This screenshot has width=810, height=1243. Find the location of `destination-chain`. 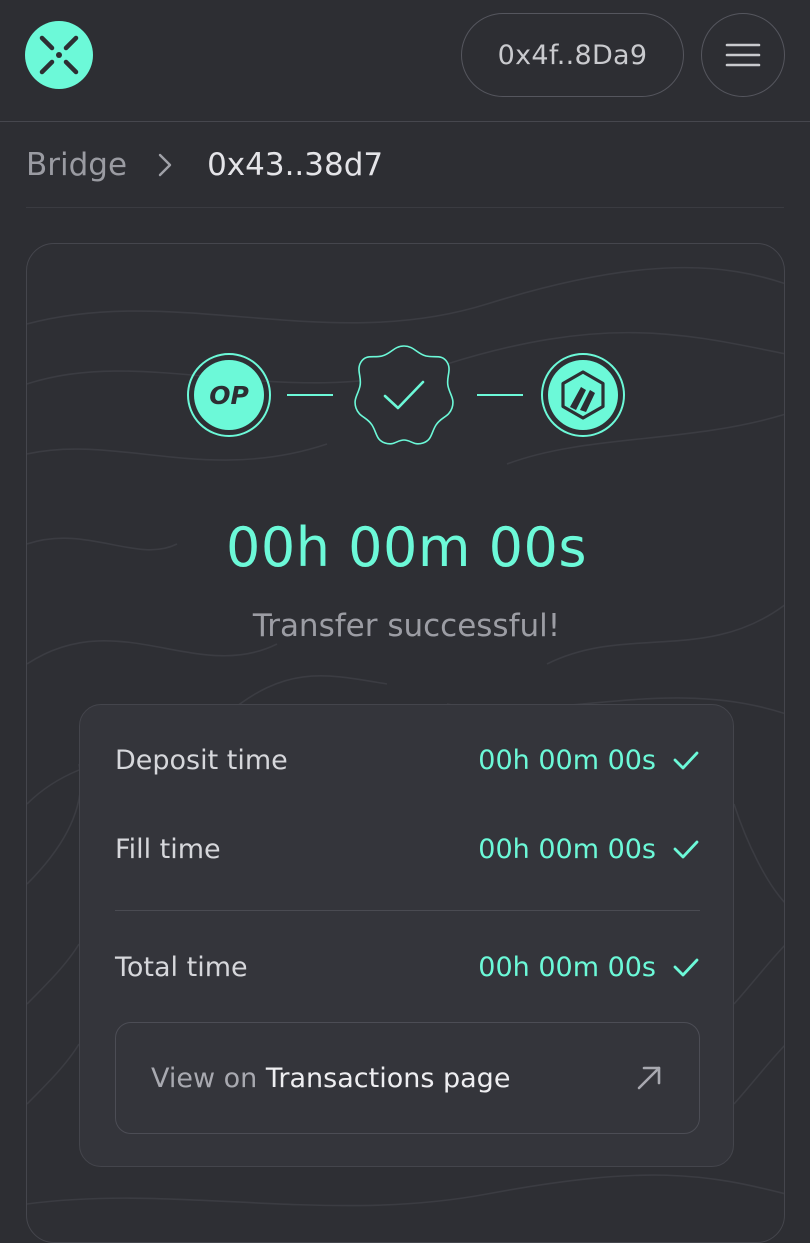

destination-chain is located at coordinates (583, 395).